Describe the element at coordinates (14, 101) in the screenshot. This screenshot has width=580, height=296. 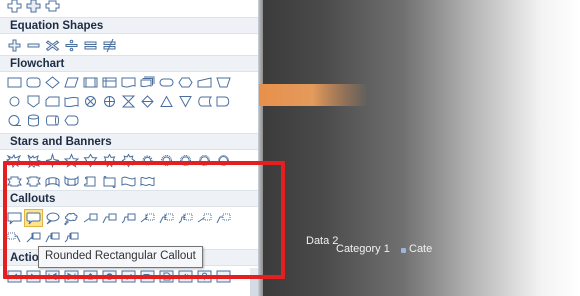
I see `flowchart-connector-icon` at that location.